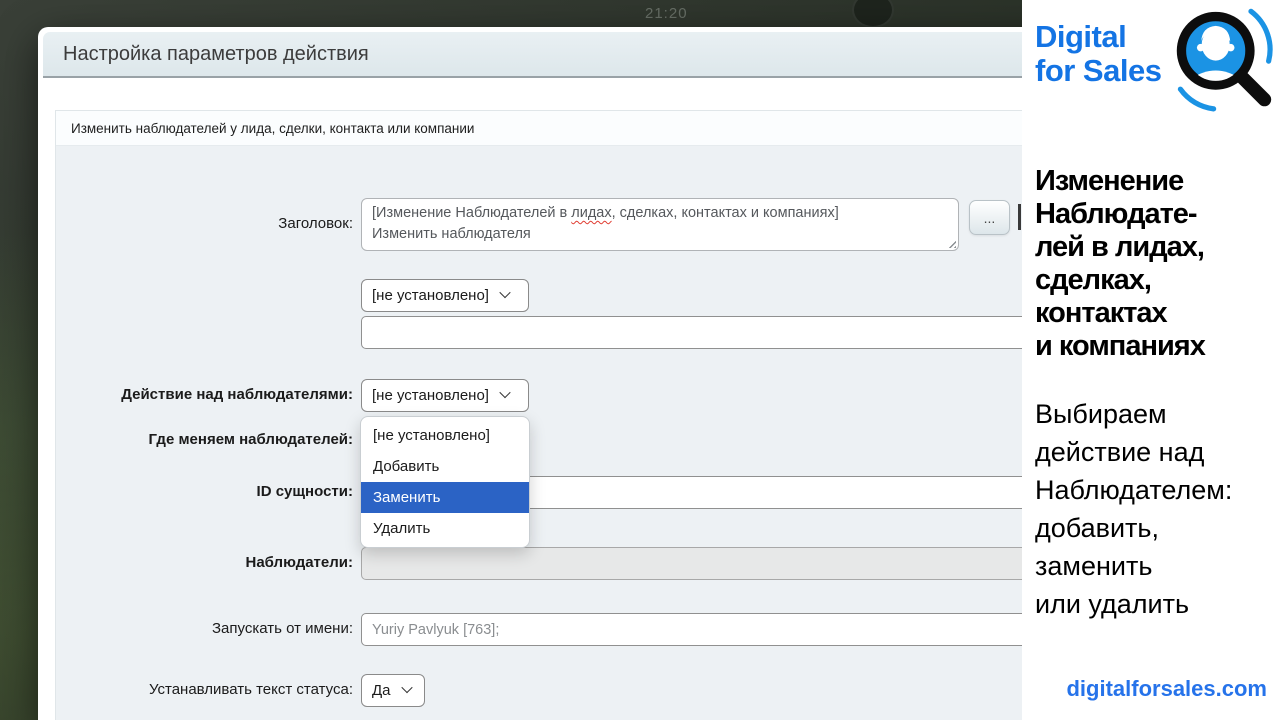 This screenshot has height=720, width=1280. Describe the element at coordinates (1019, 217) in the screenshot. I see `cut-off-element` at that location.